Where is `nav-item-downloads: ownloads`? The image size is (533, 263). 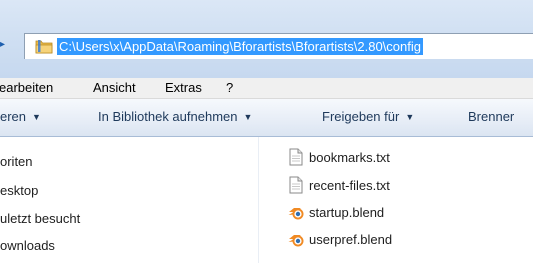 nav-item-downloads: ownloads is located at coordinates (27, 245).